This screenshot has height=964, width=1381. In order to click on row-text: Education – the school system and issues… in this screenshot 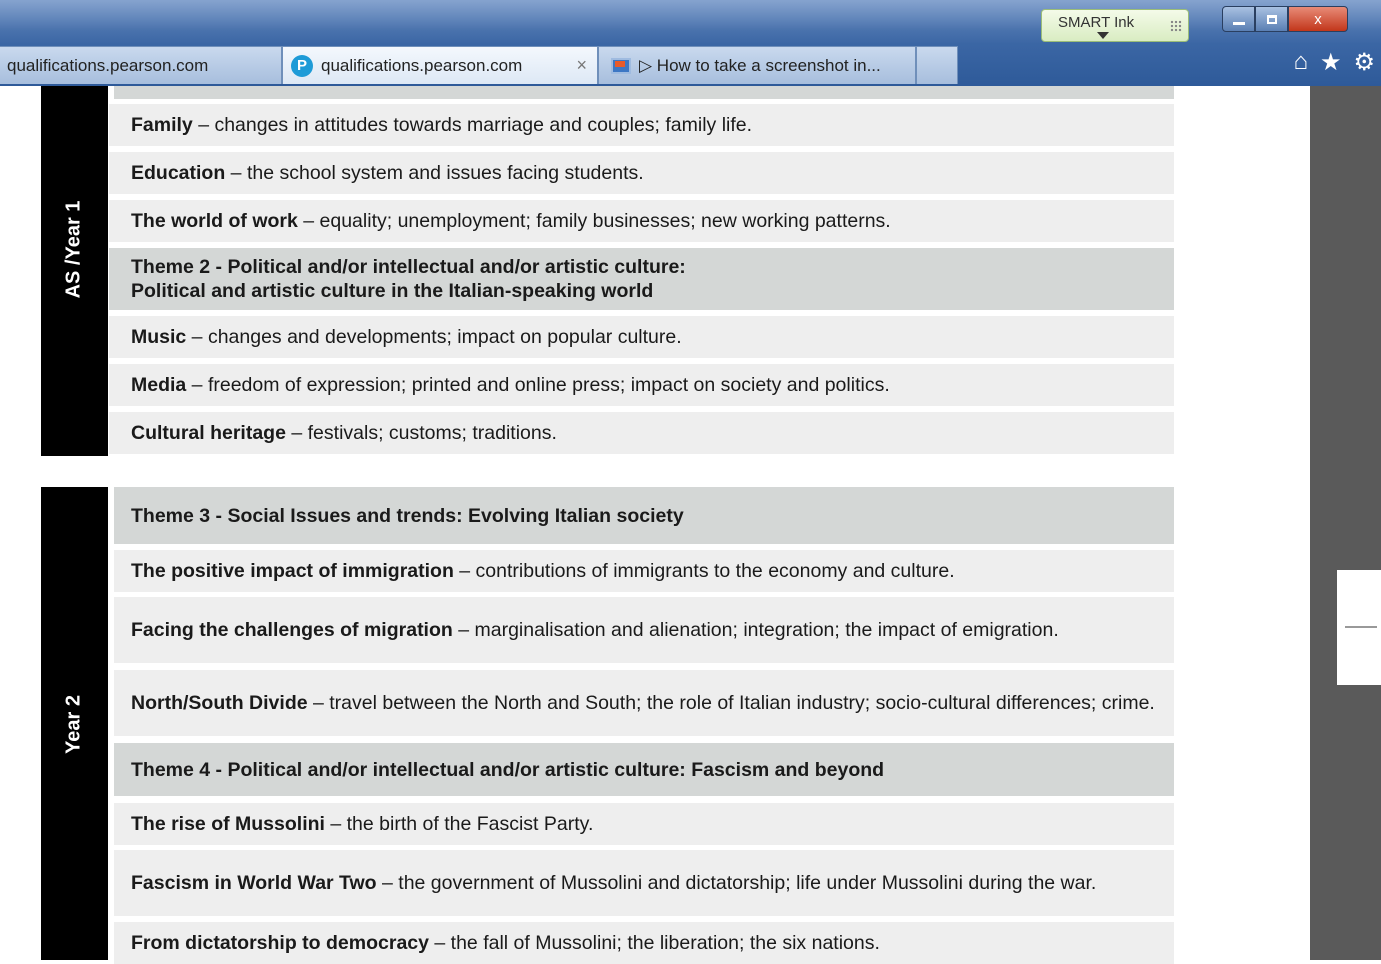, I will do `click(646, 173)`.